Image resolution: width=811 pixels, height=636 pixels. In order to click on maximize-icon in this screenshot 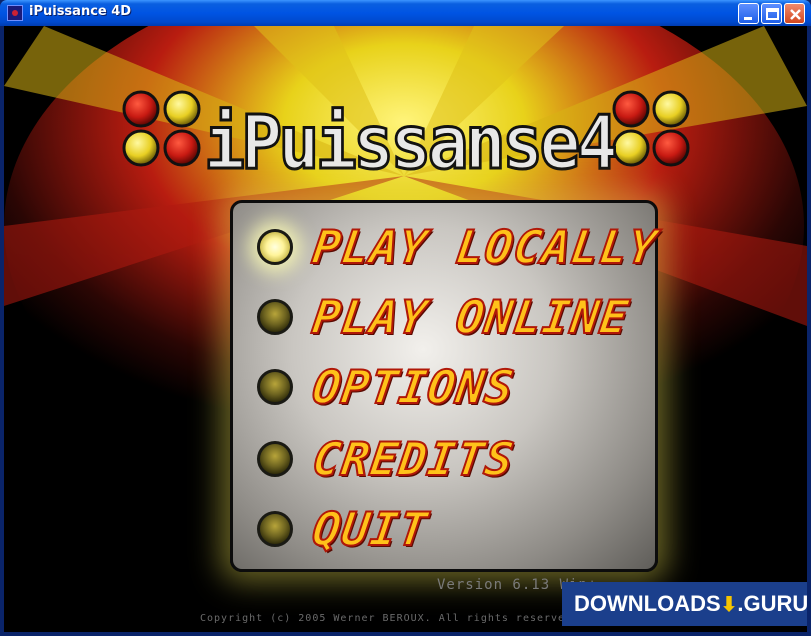, I will do `click(772, 14)`.